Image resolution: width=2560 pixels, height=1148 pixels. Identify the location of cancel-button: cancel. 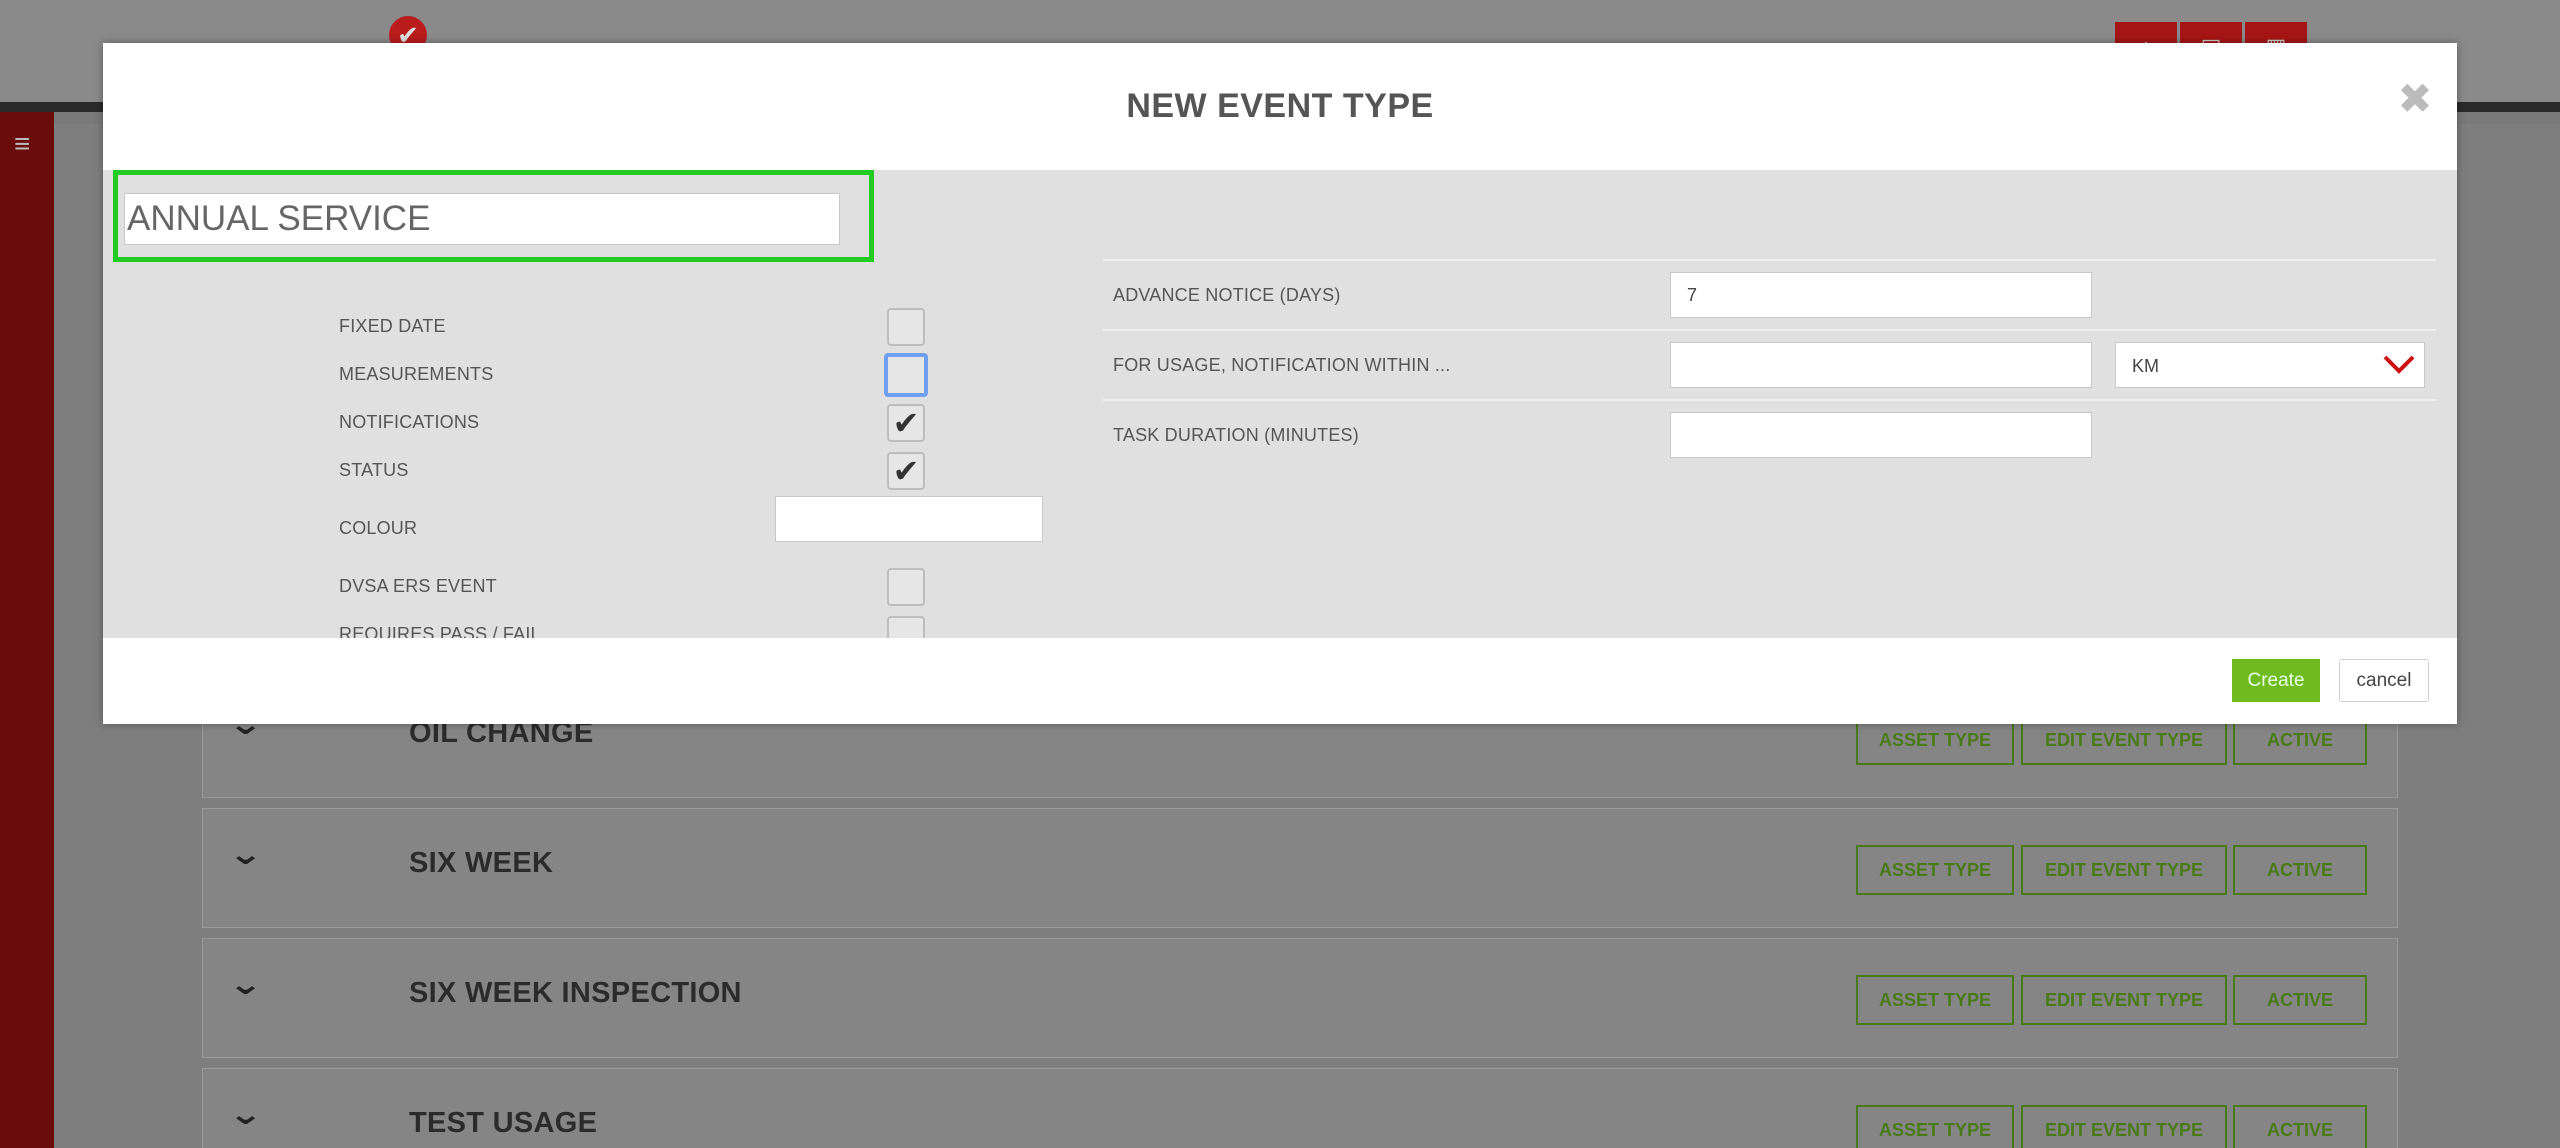
(2384, 680).